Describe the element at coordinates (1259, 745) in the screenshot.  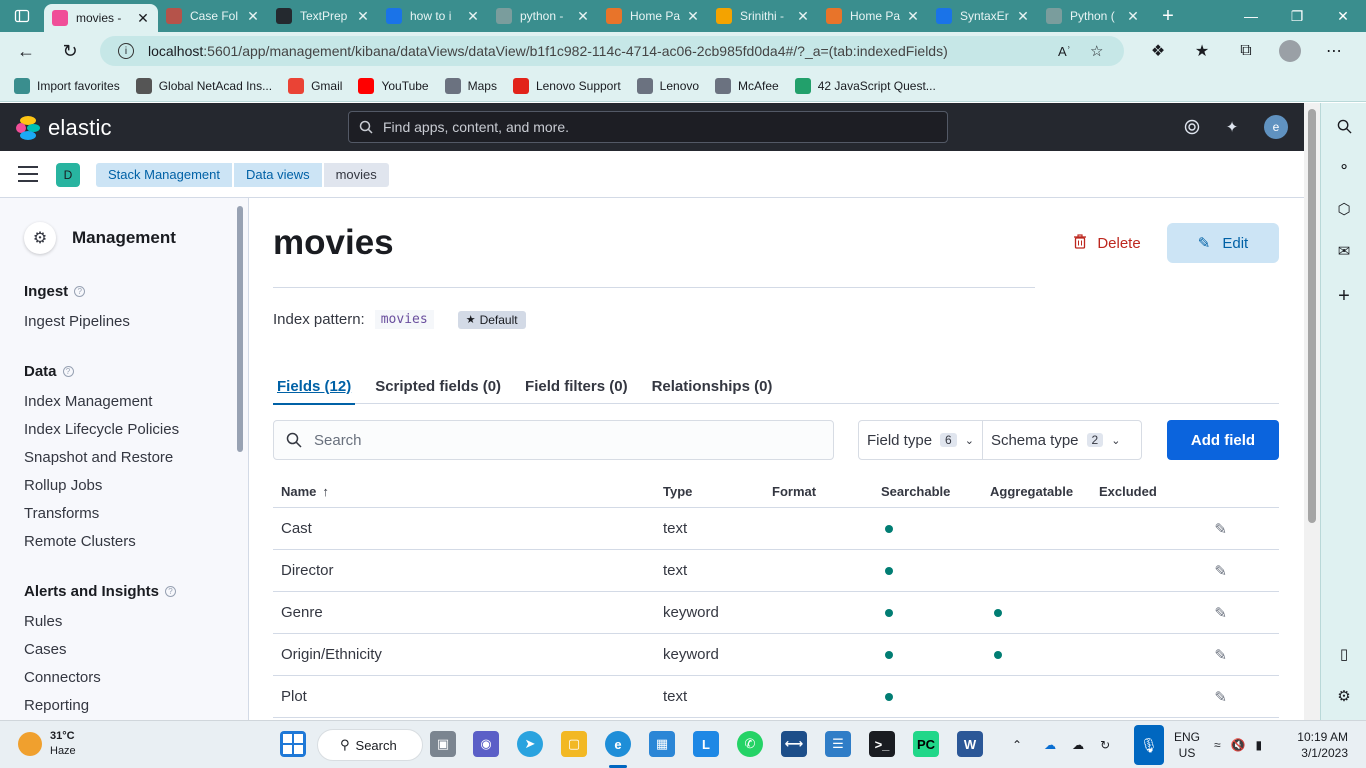
I see `battery-icon: ▮` at that location.